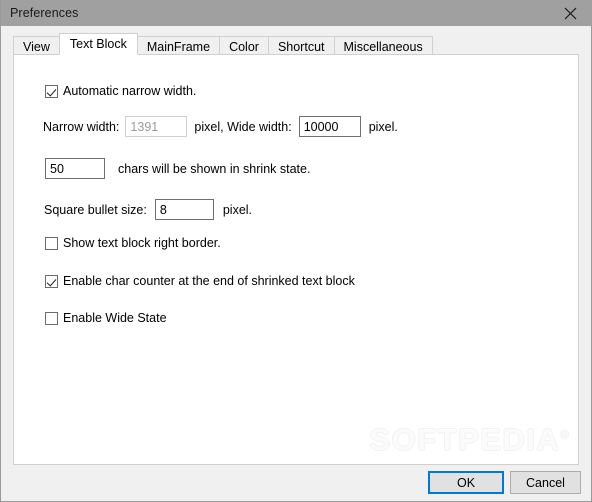 The width and height of the screenshot is (592, 502). What do you see at coordinates (36, 46) in the screenshot?
I see `tab-view: View` at bounding box center [36, 46].